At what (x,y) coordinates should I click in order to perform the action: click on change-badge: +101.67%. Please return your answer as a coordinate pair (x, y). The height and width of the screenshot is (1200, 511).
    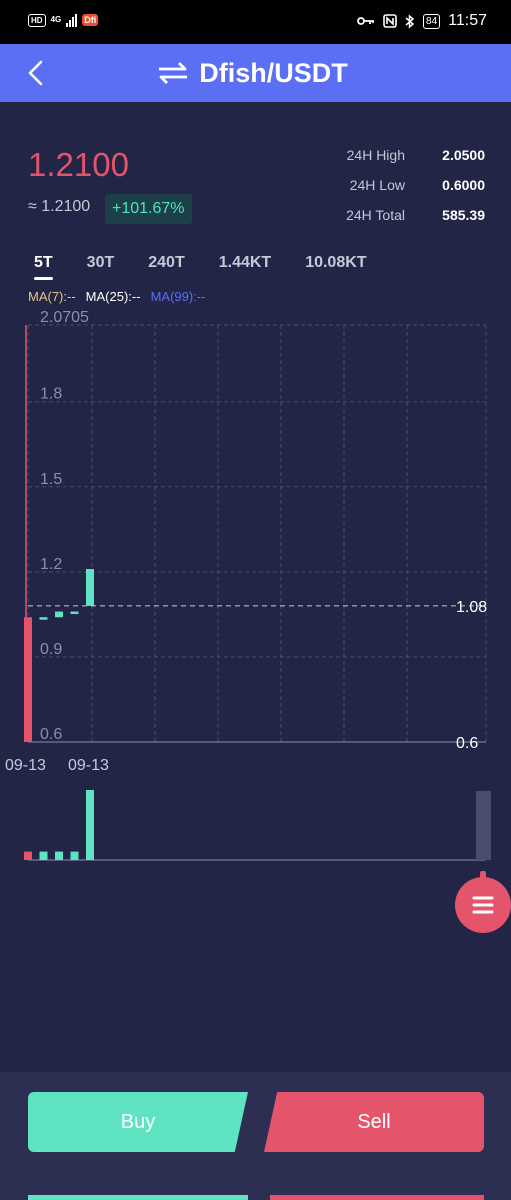
    Looking at the image, I should click on (148, 209).